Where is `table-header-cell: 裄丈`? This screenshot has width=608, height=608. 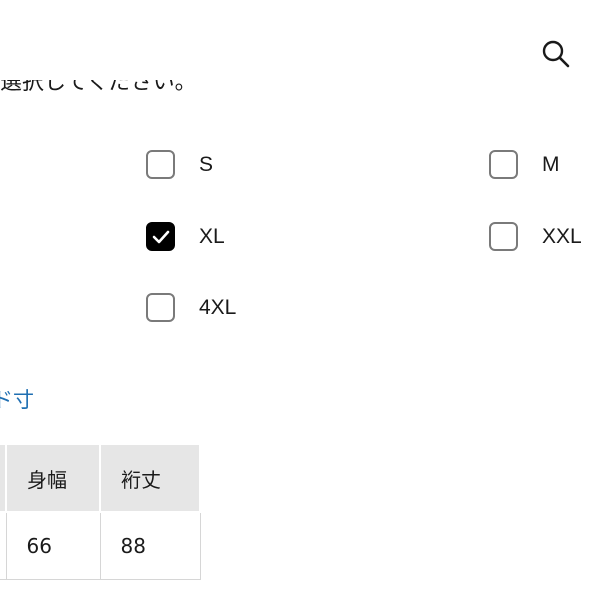
table-header-cell: 裄丈 is located at coordinates (150, 478).